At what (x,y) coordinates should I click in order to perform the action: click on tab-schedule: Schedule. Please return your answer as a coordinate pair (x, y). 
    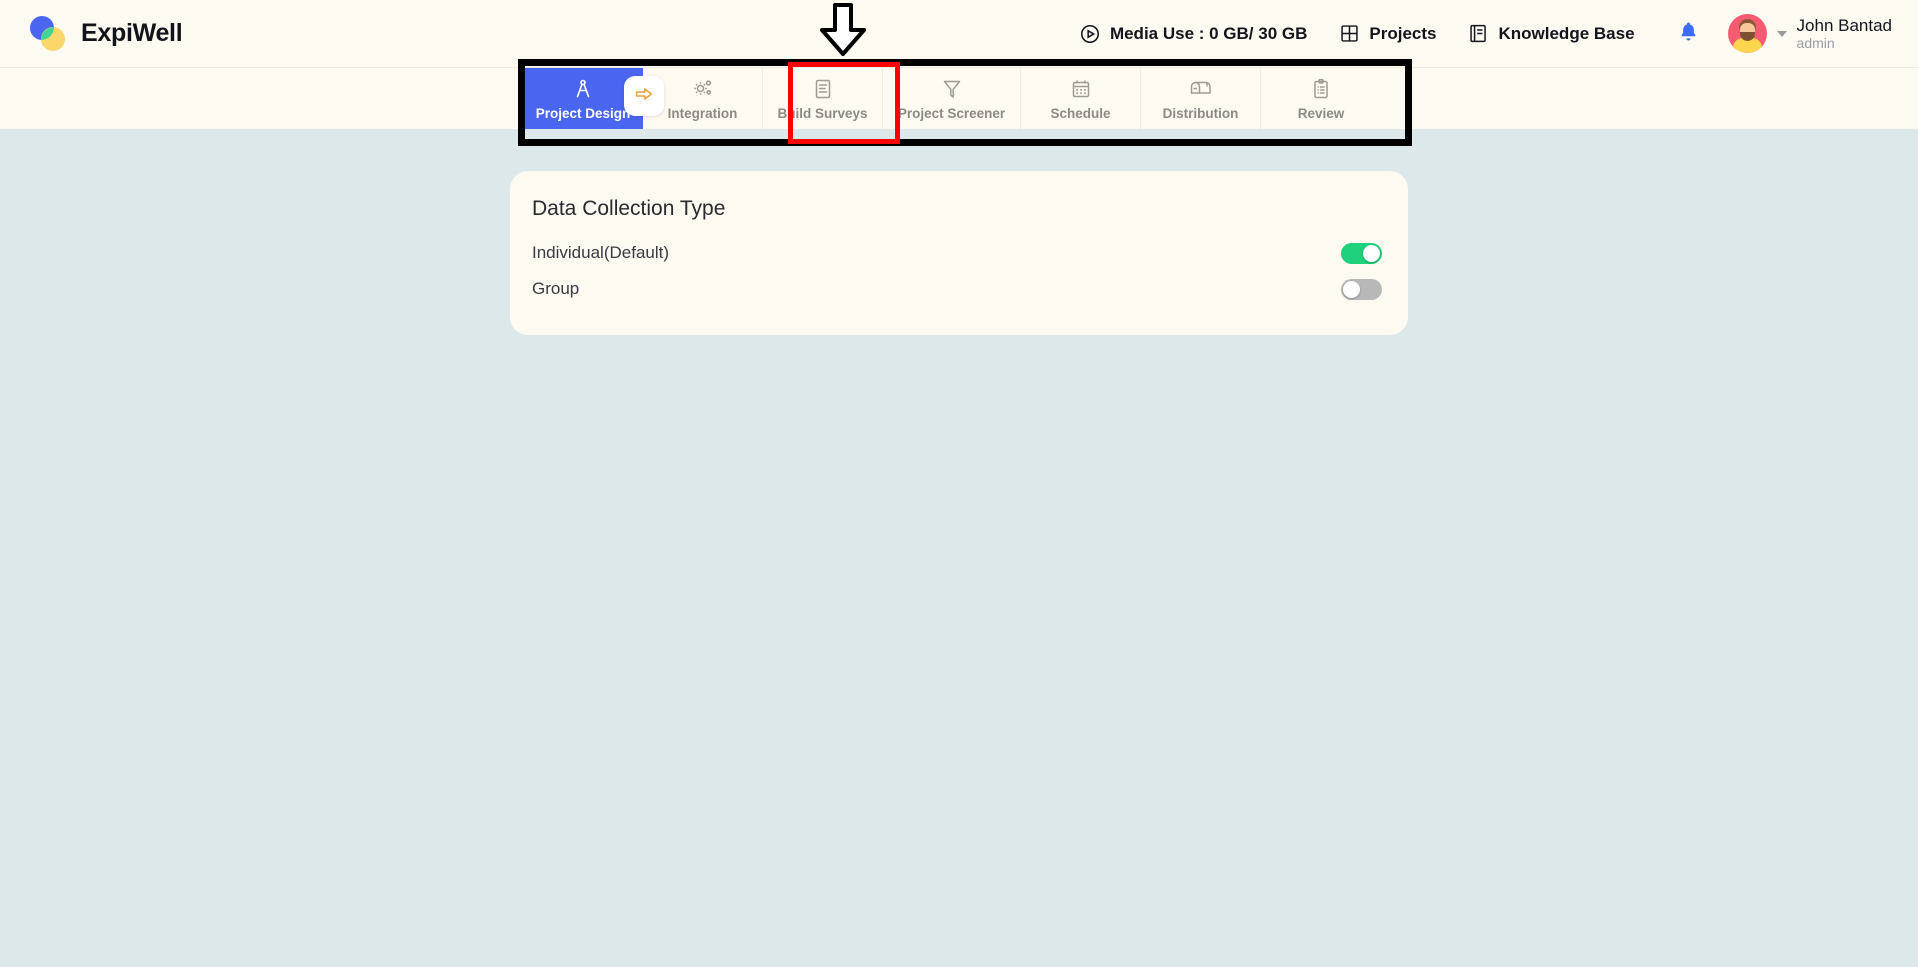
    Looking at the image, I should click on (1081, 98).